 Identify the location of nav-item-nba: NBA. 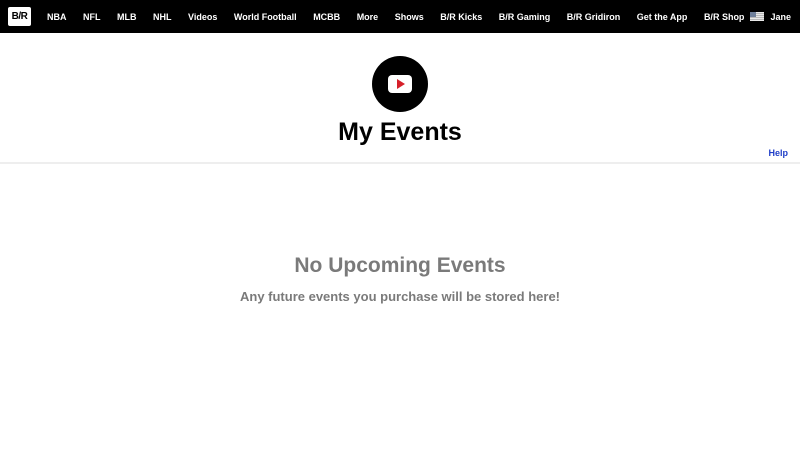
(57, 17).